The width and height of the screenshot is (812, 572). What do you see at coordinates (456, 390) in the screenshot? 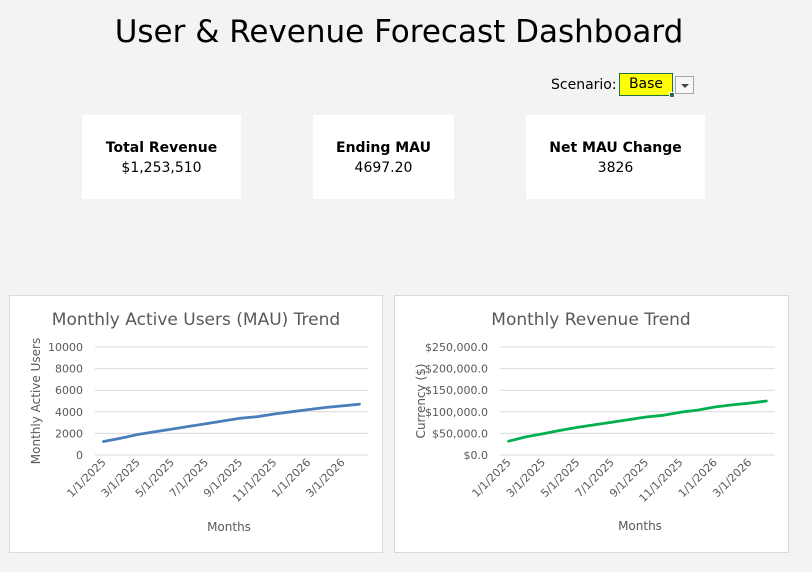
I see `y-tick-label: $150,000.0` at bounding box center [456, 390].